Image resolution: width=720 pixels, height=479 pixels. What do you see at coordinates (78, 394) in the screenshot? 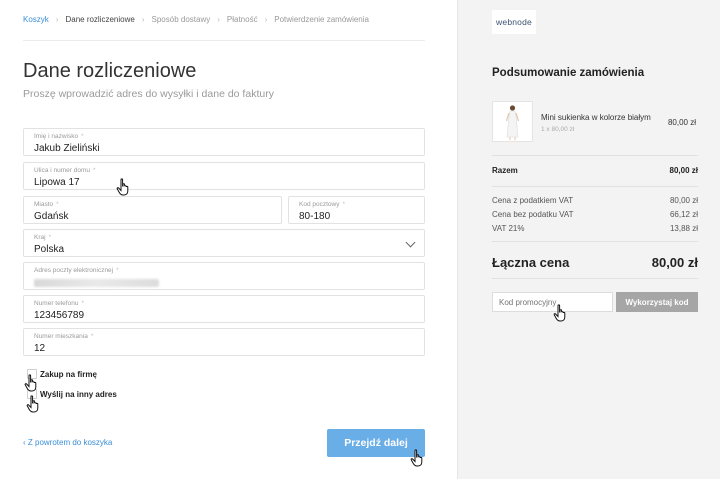
I see `ship-other-address-label: Wyślij na inny adres` at bounding box center [78, 394].